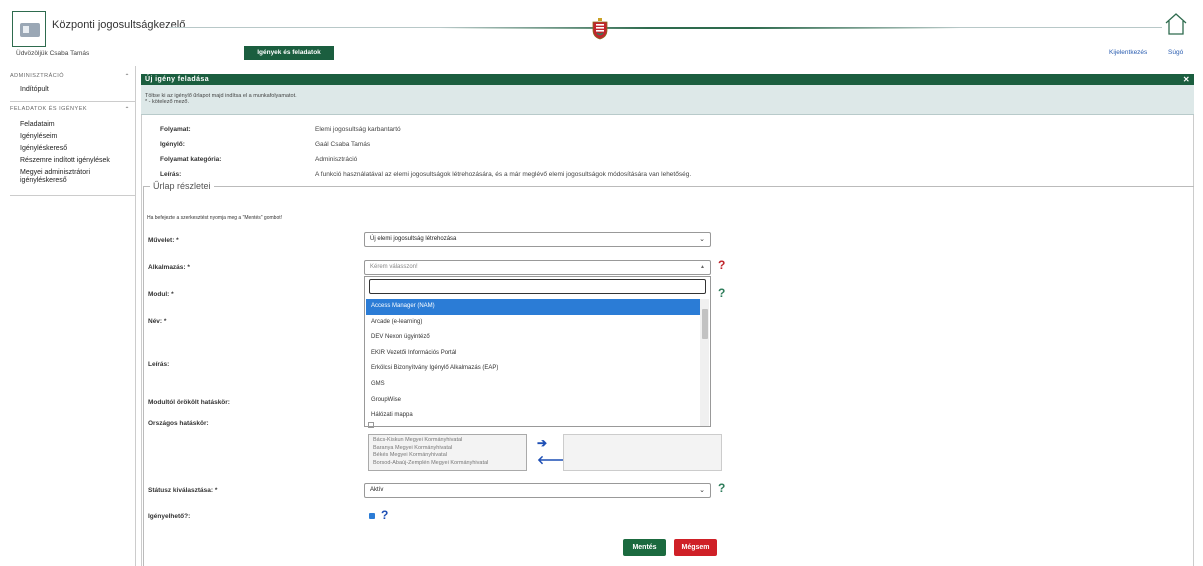 The width and height of the screenshot is (1203, 566). I want to click on dropdown-option: GMS, so click(533, 385).